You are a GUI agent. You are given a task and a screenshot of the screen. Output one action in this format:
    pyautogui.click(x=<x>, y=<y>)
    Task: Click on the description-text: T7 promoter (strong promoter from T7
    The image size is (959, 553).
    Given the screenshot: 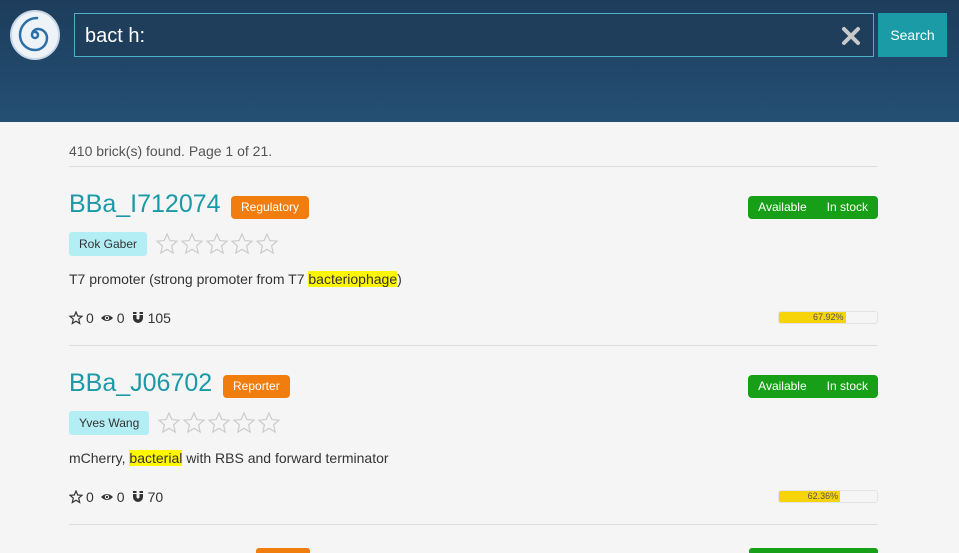 What is the action you would take?
    pyautogui.click(x=189, y=279)
    